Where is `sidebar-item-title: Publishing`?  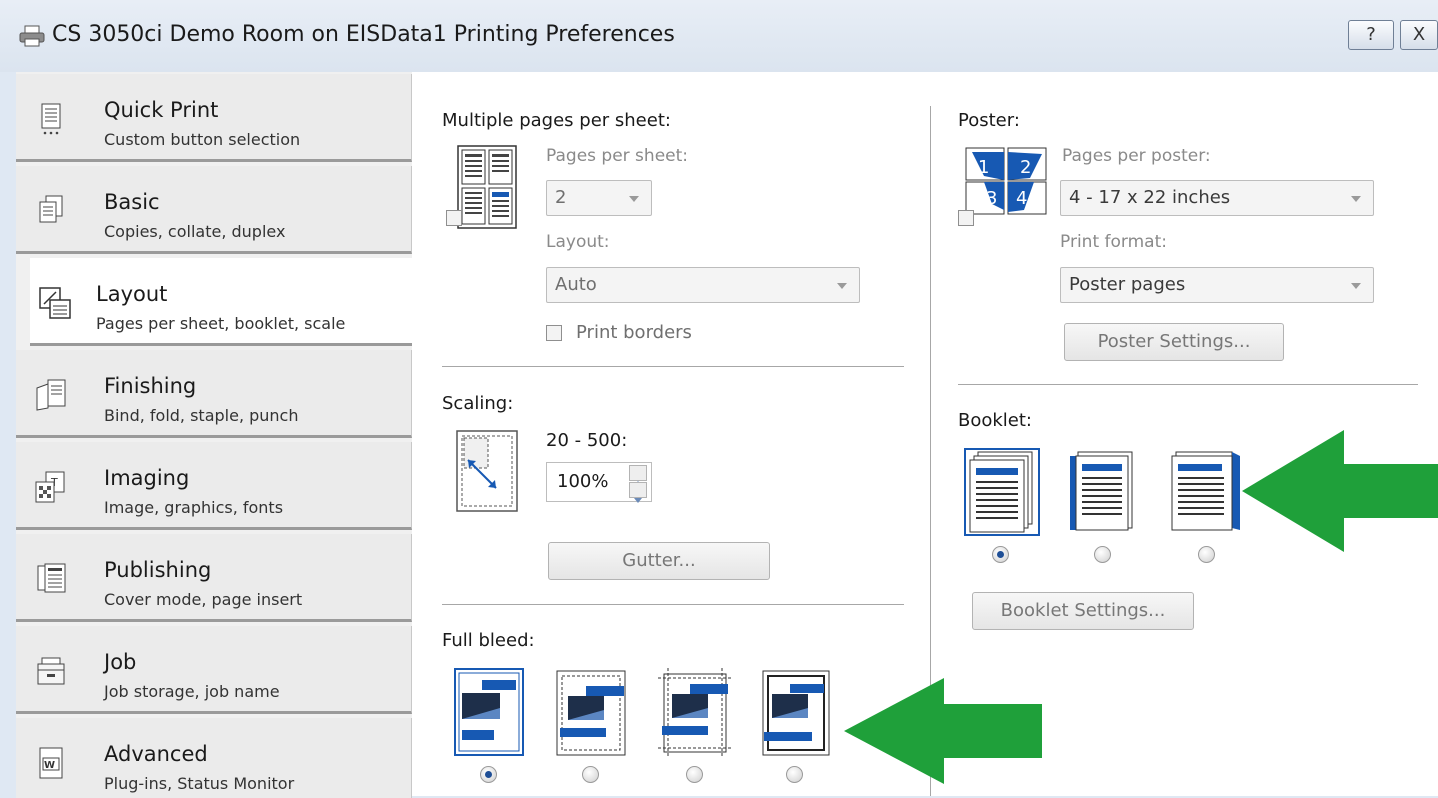
sidebar-item-title: Publishing is located at coordinates (158, 570).